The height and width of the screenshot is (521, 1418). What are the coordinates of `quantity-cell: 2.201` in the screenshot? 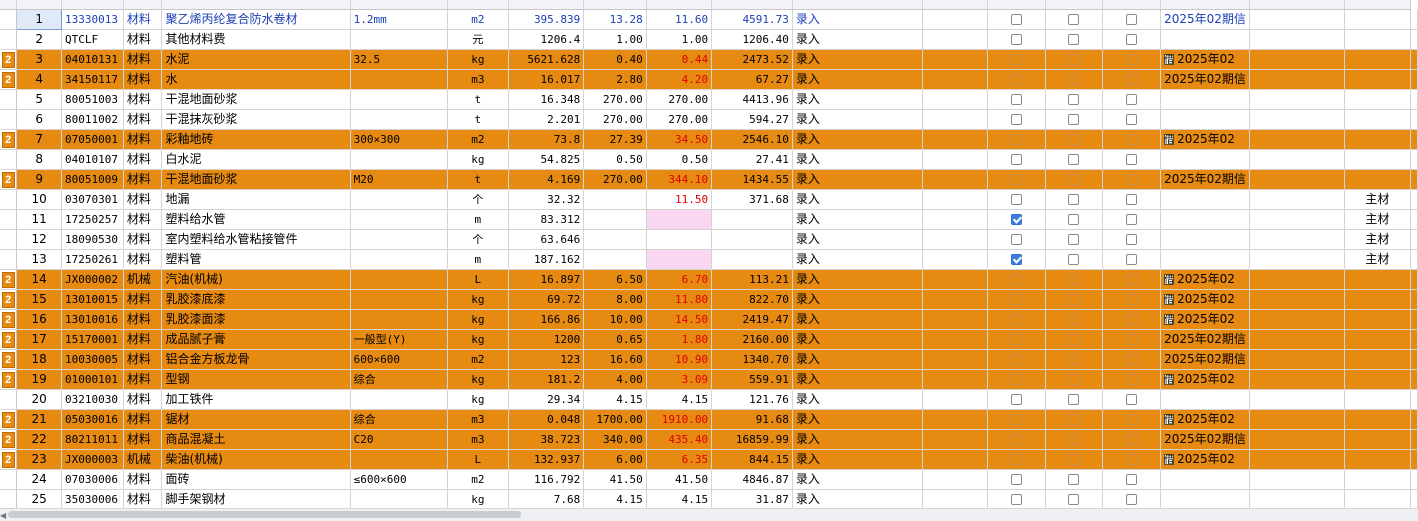 It's located at (546, 119).